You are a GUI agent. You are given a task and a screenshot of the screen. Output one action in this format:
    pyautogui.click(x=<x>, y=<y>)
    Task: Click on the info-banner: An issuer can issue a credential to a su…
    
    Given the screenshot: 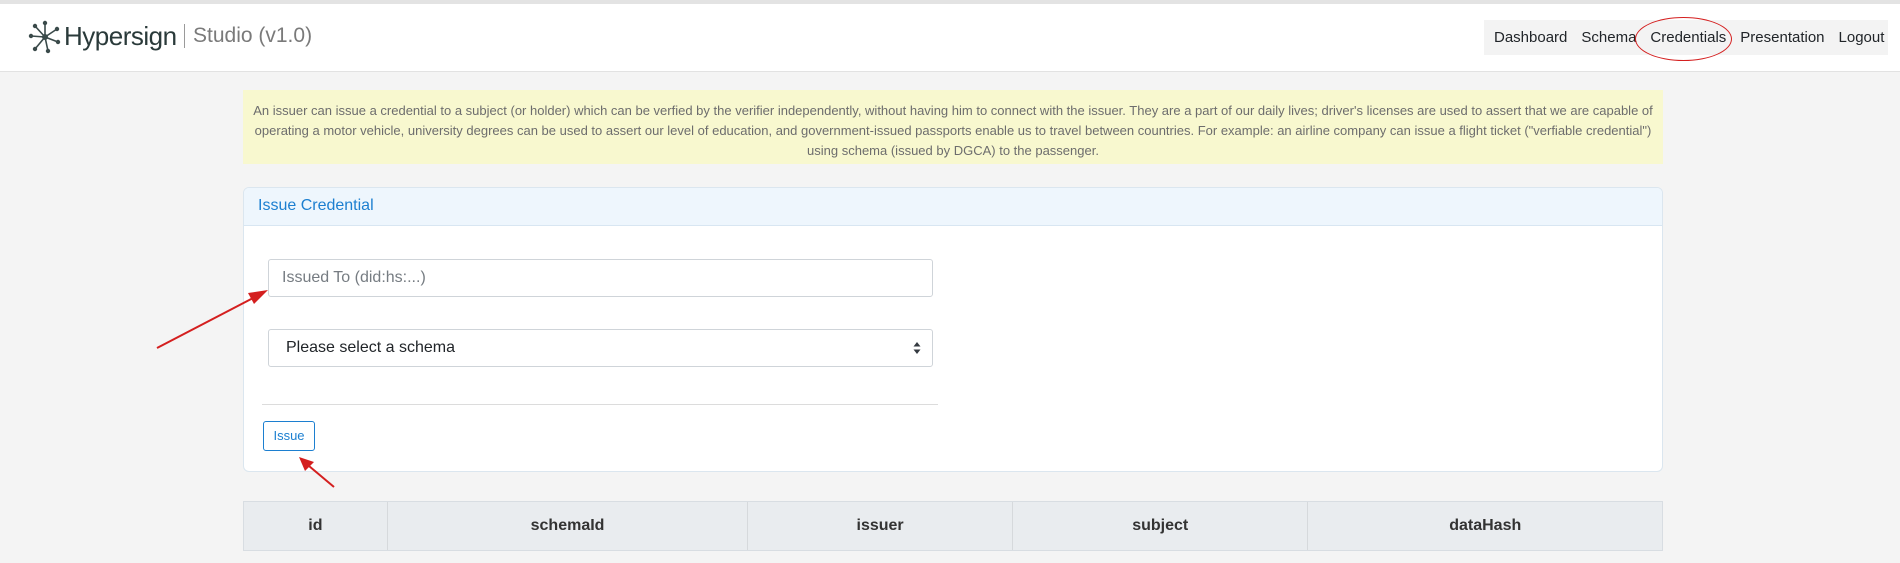 What is the action you would take?
    pyautogui.click(x=953, y=127)
    